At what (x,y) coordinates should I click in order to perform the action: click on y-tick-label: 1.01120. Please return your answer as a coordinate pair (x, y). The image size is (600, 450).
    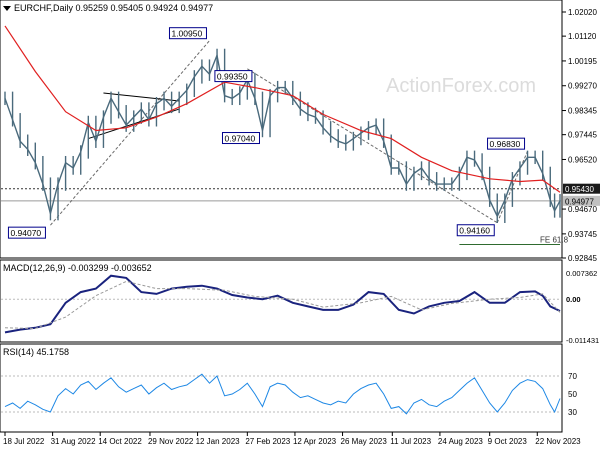
    Looking at the image, I should click on (582, 36).